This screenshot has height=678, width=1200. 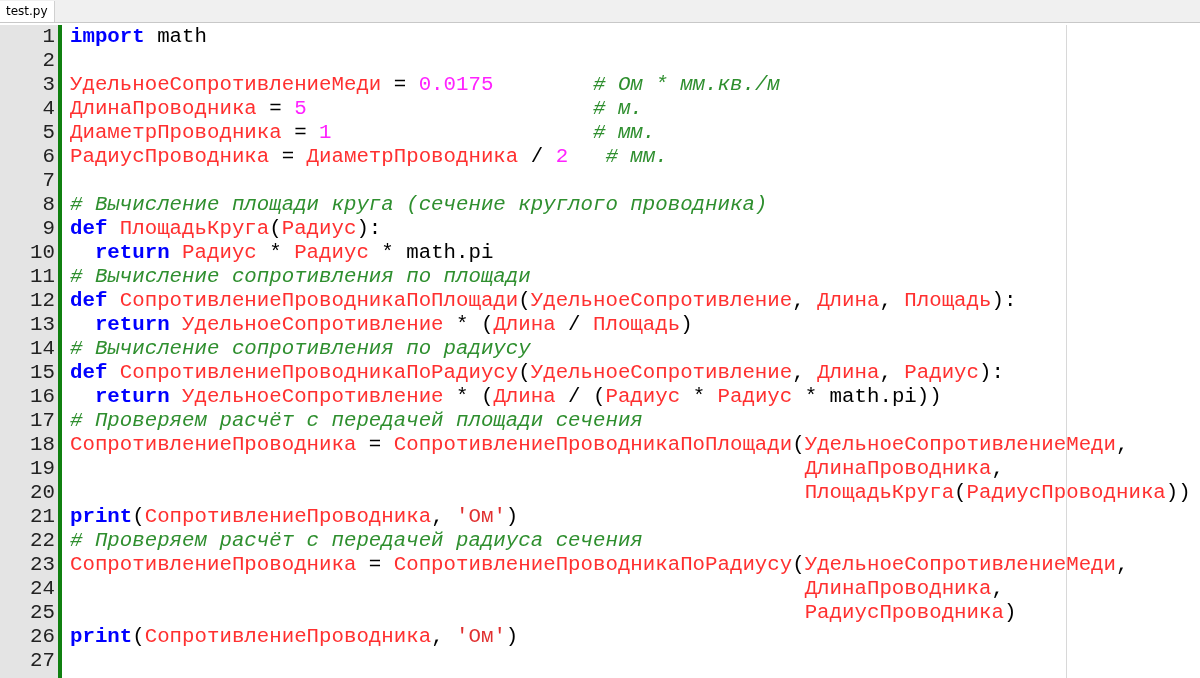 I want to click on line-number: 11, so click(x=42, y=277).